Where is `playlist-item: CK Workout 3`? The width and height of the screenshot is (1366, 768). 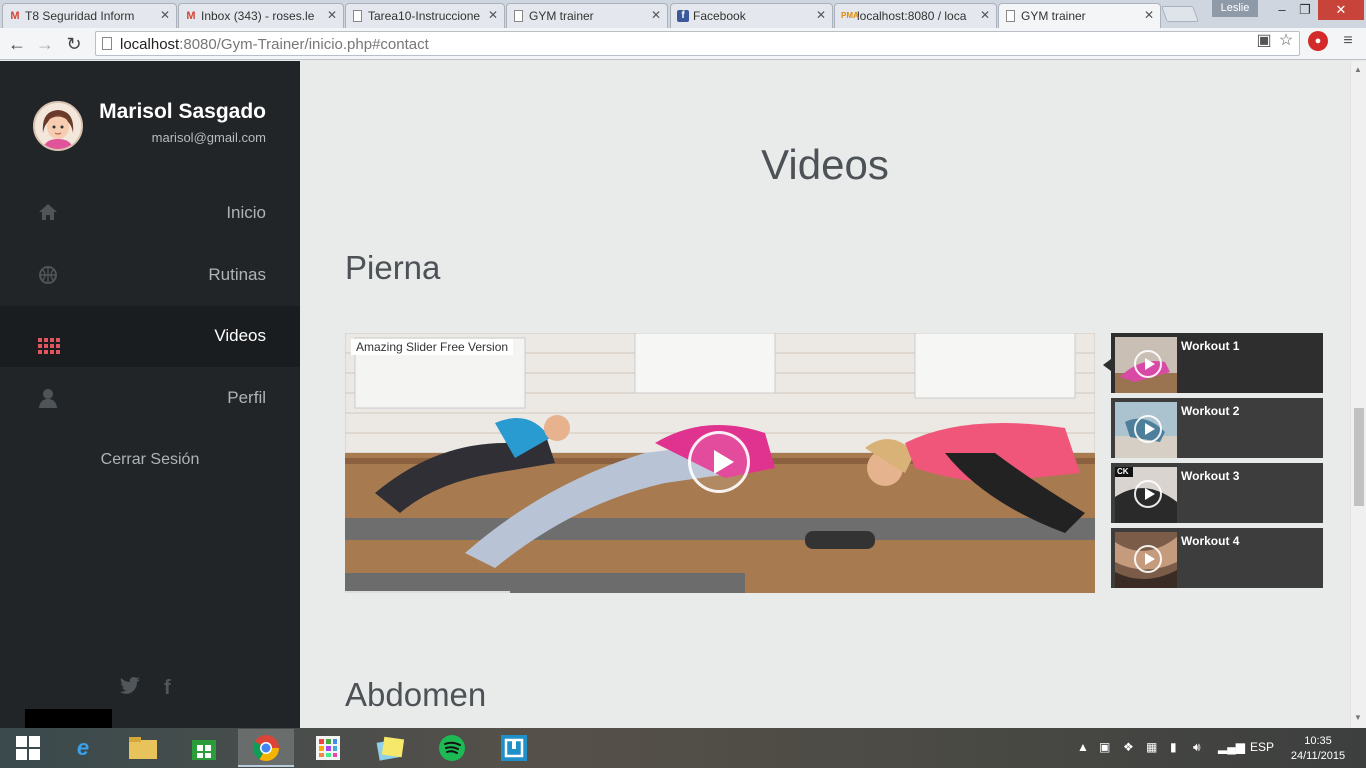
playlist-item: CK Workout 3 is located at coordinates (1217, 493).